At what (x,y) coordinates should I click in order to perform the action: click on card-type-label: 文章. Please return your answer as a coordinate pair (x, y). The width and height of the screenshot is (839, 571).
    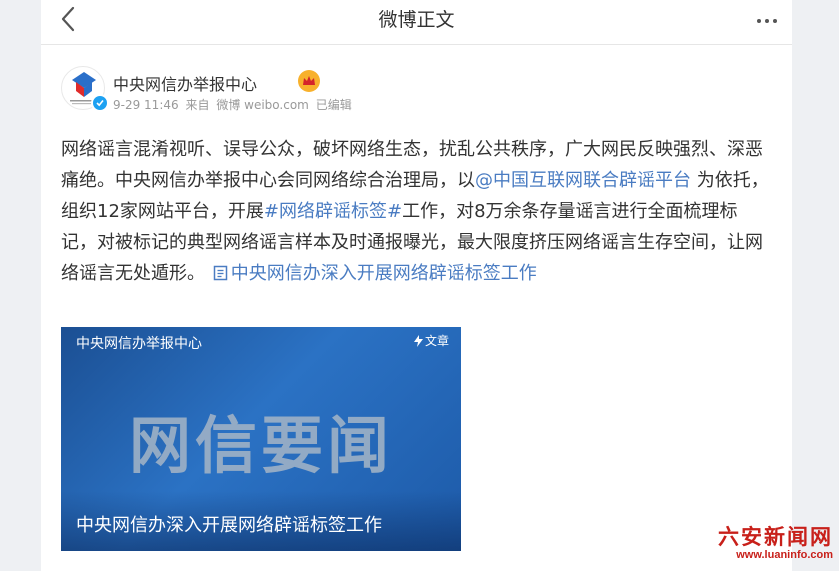
    Looking at the image, I should click on (431, 340).